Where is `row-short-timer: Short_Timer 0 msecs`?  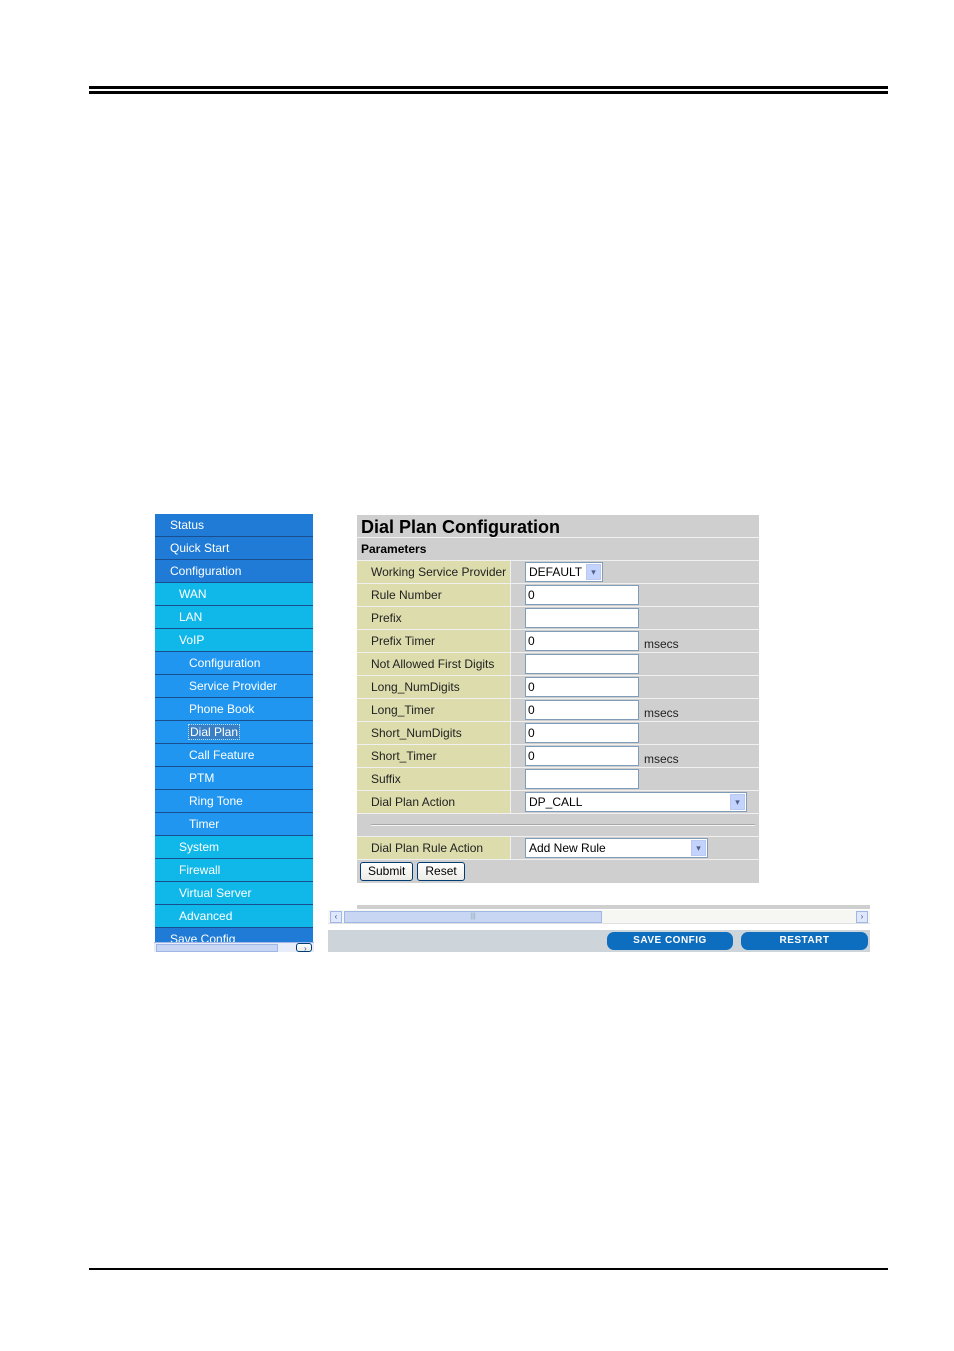
row-short-timer: Short_Timer 0 msecs is located at coordinates (558, 756).